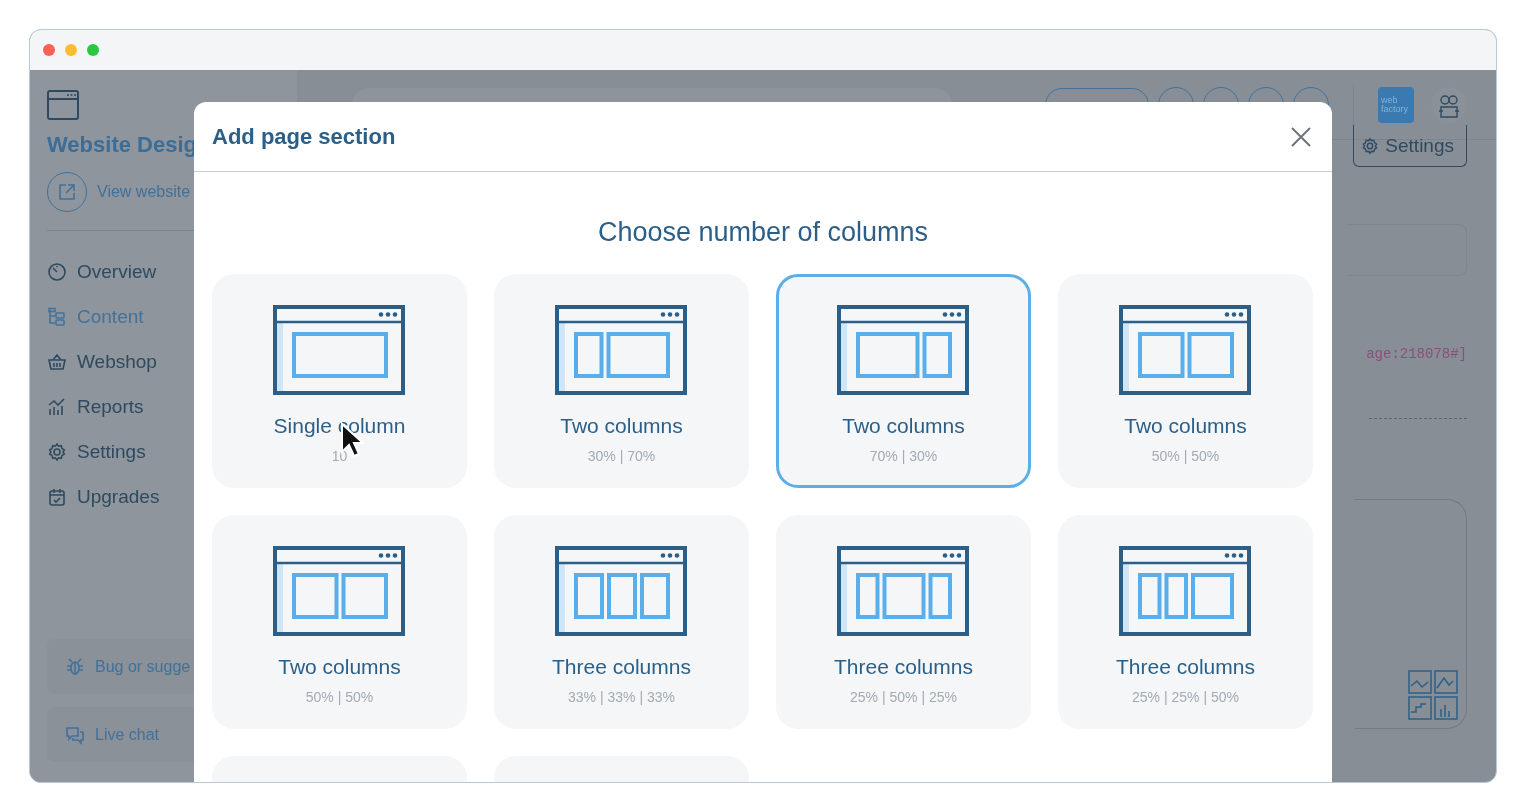 This screenshot has width=1526, height=812. I want to click on dialog-title: Add page section, so click(304, 136).